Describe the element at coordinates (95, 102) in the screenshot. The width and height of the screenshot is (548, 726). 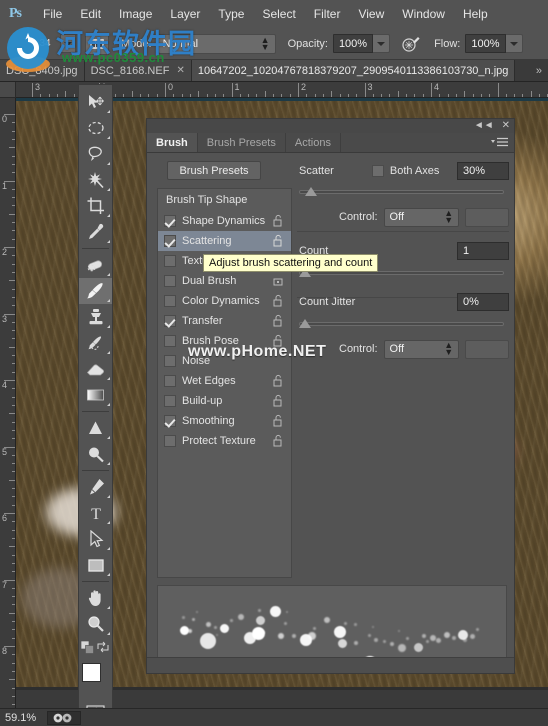
I see `tool-move` at that location.